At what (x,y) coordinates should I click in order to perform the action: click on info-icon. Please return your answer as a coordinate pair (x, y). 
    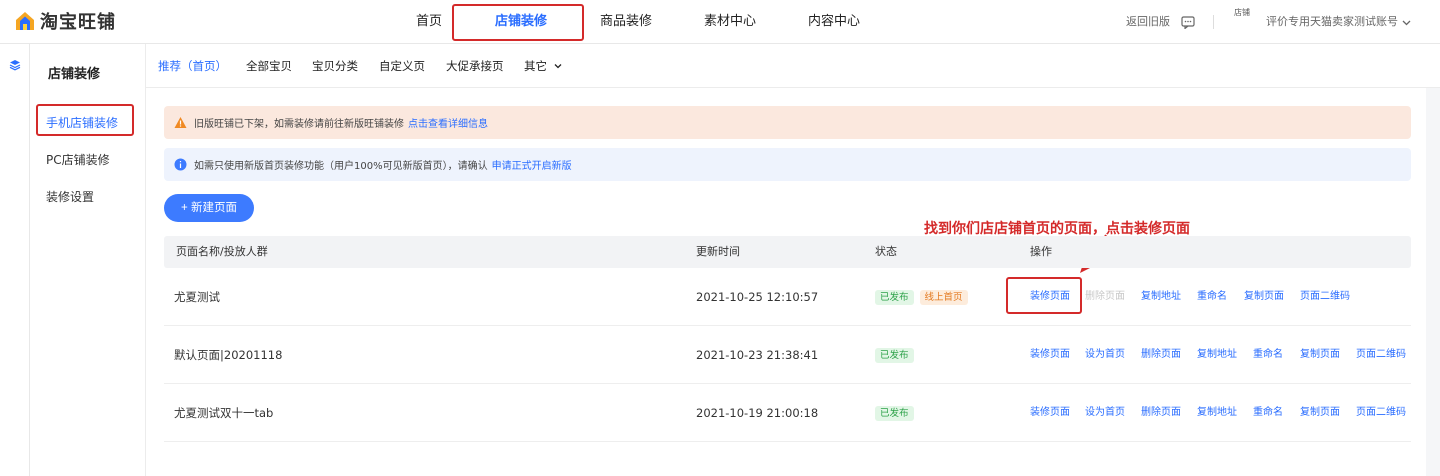
    Looking at the image, I should click on (180, 164).